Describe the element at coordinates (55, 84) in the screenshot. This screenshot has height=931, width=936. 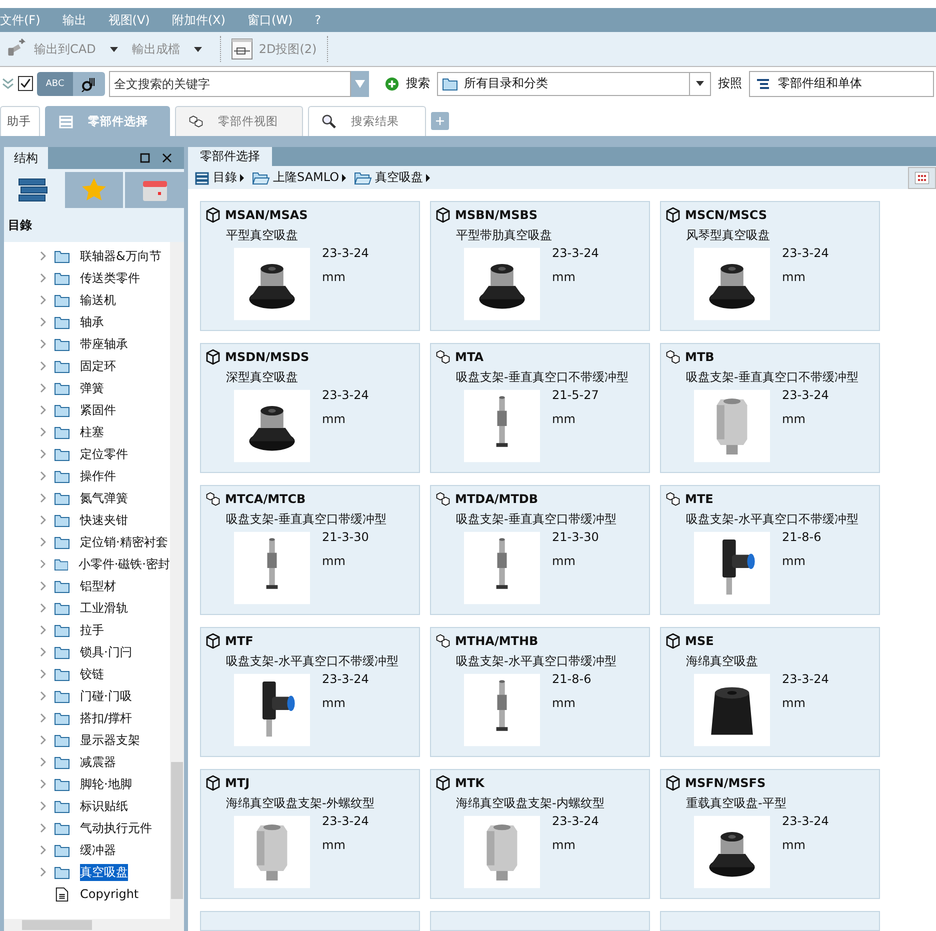
I see `text-mode-button: ABC` at that location.